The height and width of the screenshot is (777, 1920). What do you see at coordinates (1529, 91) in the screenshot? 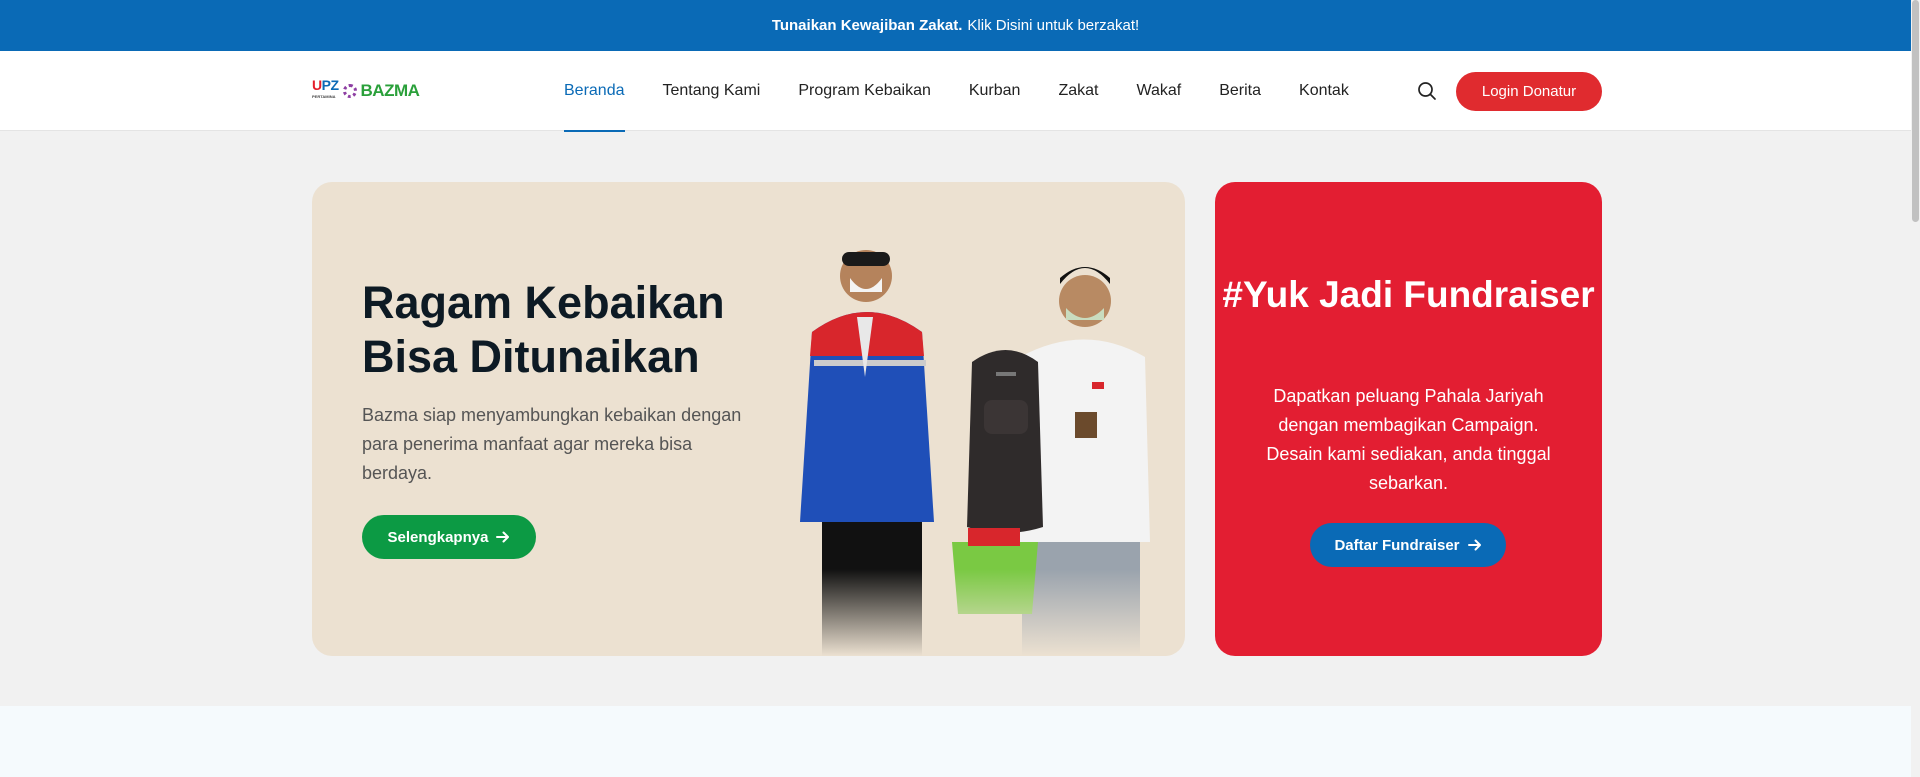
I see `login-donatur-button: Login Donatur` at bounding box center [1529, 91].